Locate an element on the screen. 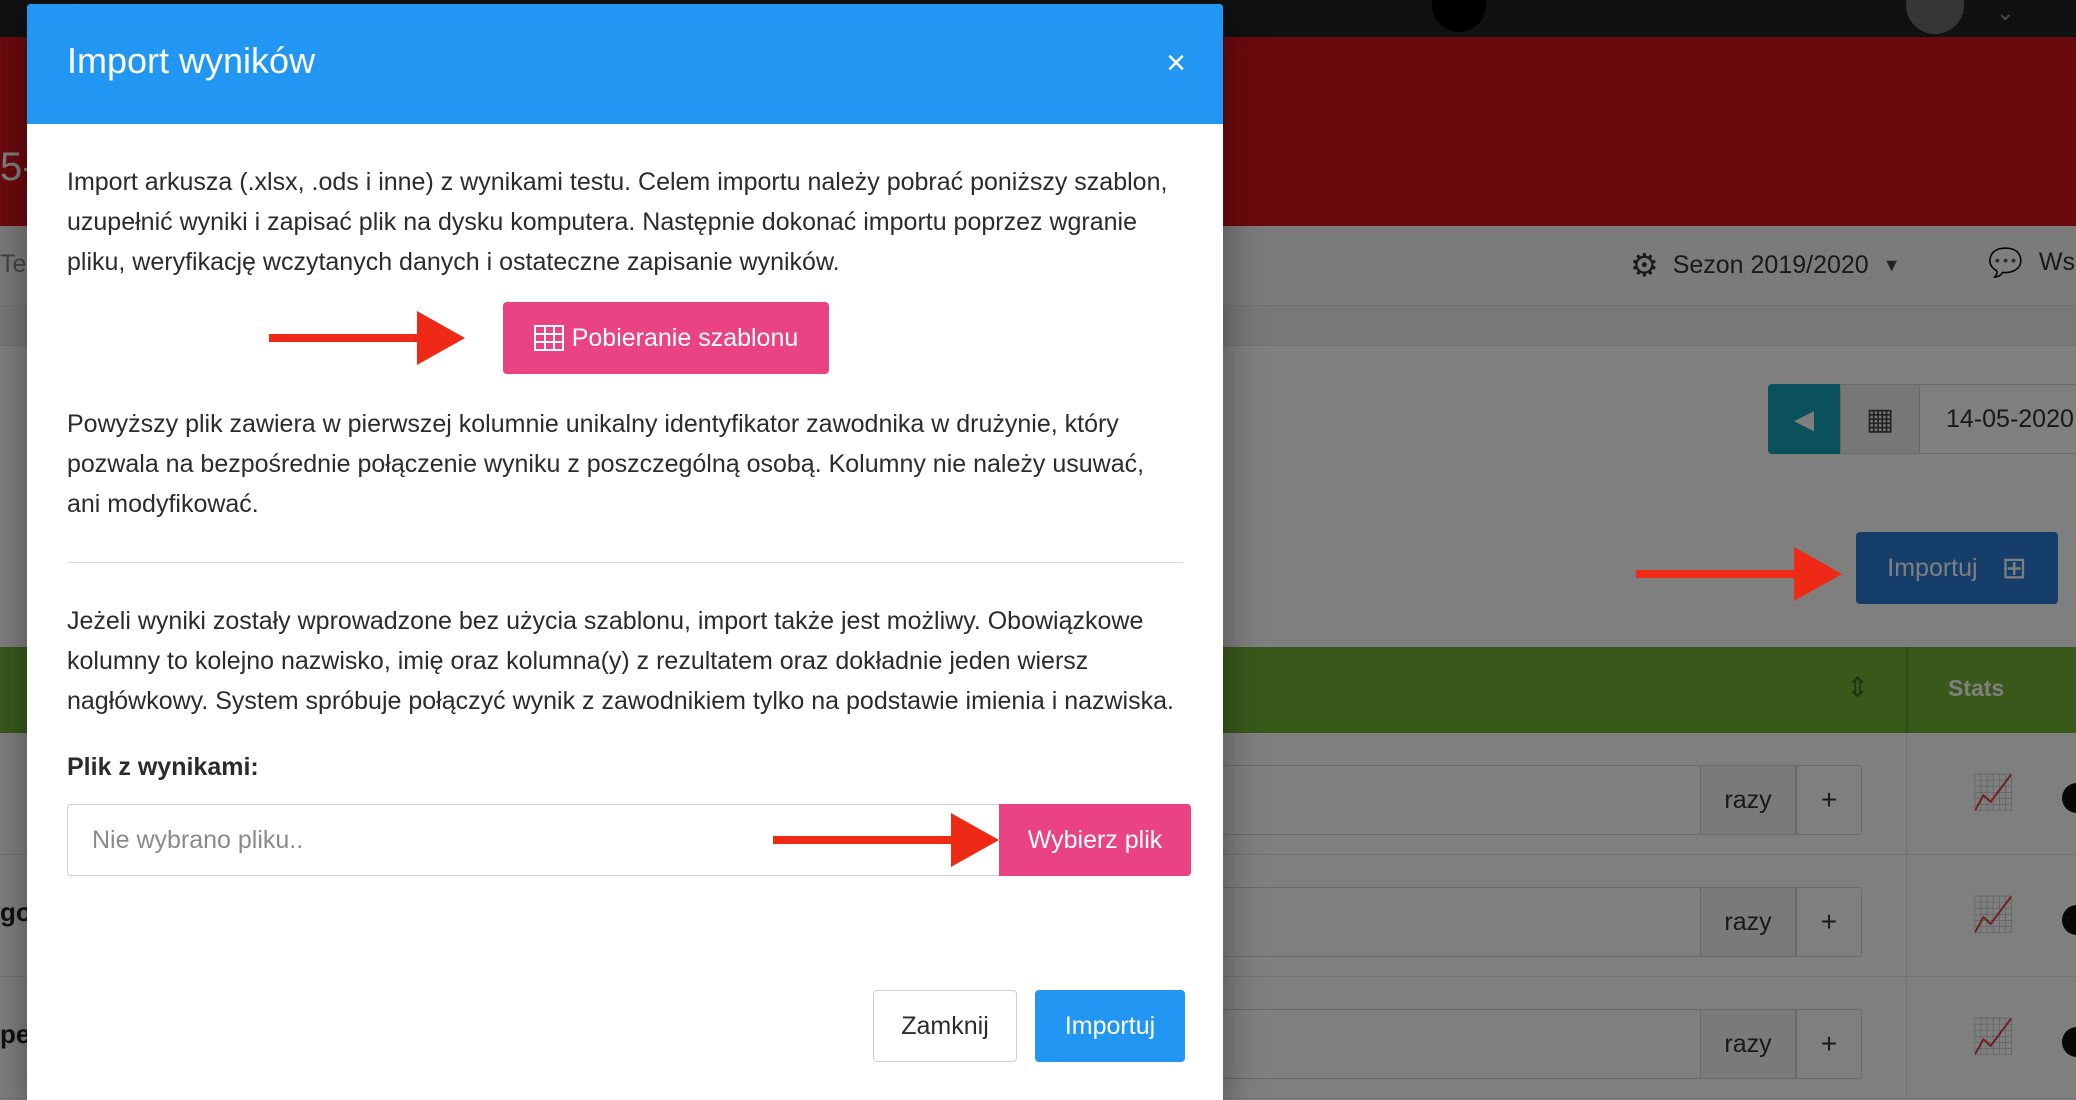 This screenshot has width=2076, height=1100. divider is located at coordinates (625, 562).